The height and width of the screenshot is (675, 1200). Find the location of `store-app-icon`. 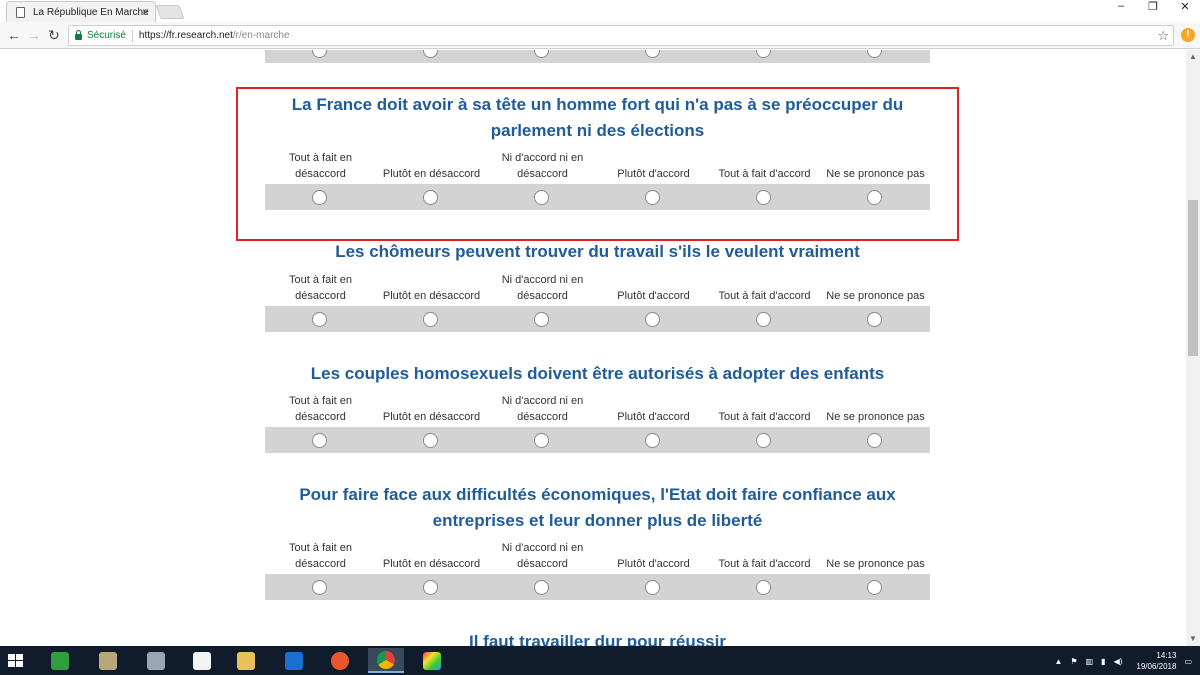

store-app-icon is located at coordinates (60, 660).